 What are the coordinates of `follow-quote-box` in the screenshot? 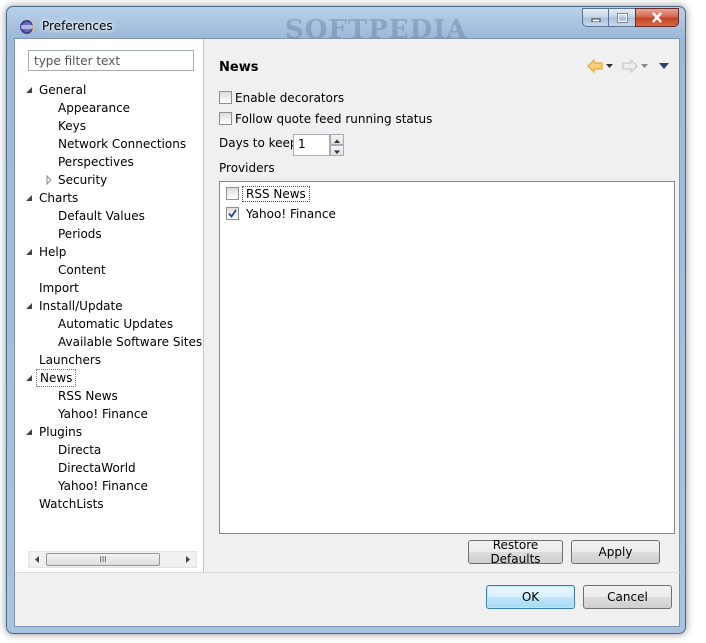 It's located at (225, 118).